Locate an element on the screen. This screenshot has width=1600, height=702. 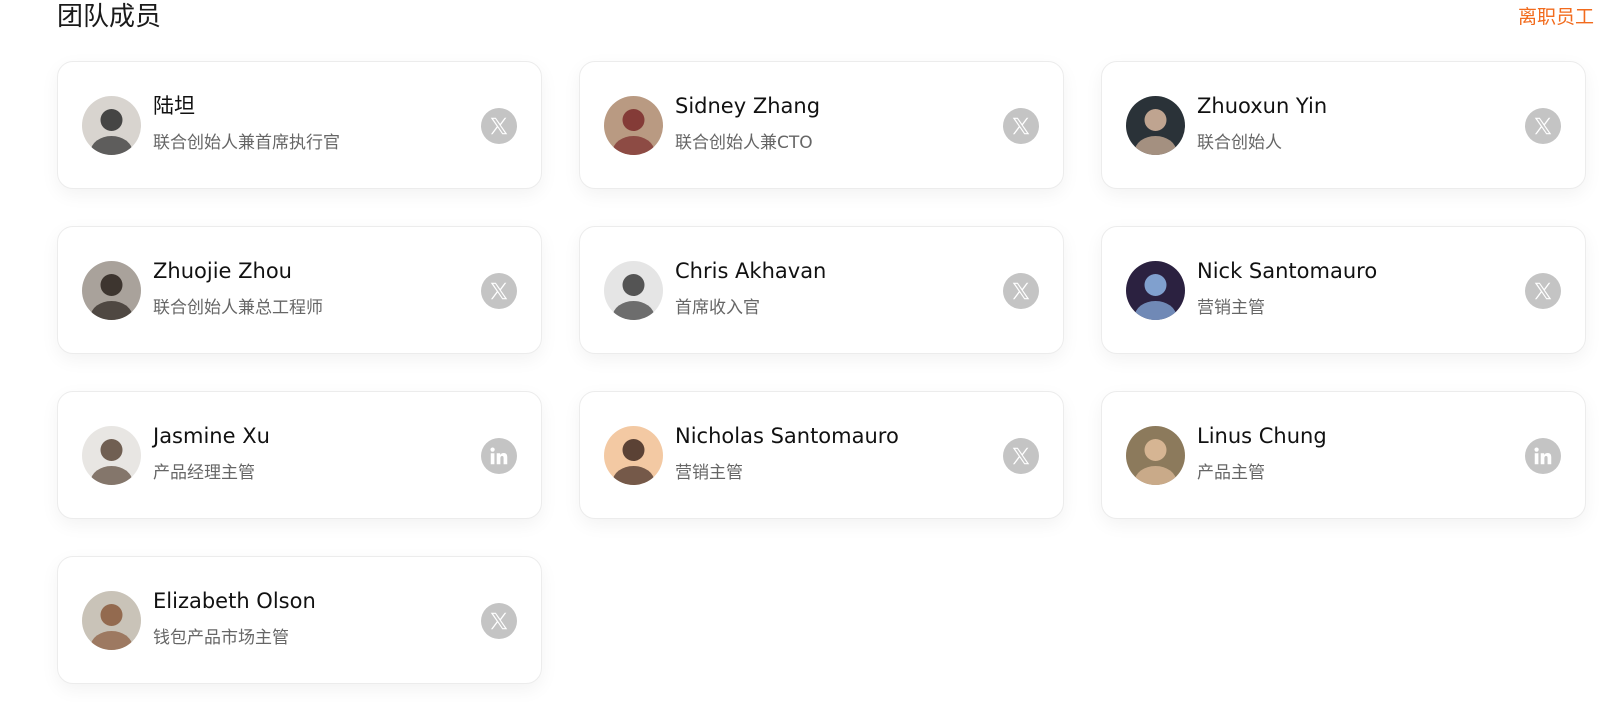
member-name: Nicholas Santomauro is located at coordinates (787, 436).